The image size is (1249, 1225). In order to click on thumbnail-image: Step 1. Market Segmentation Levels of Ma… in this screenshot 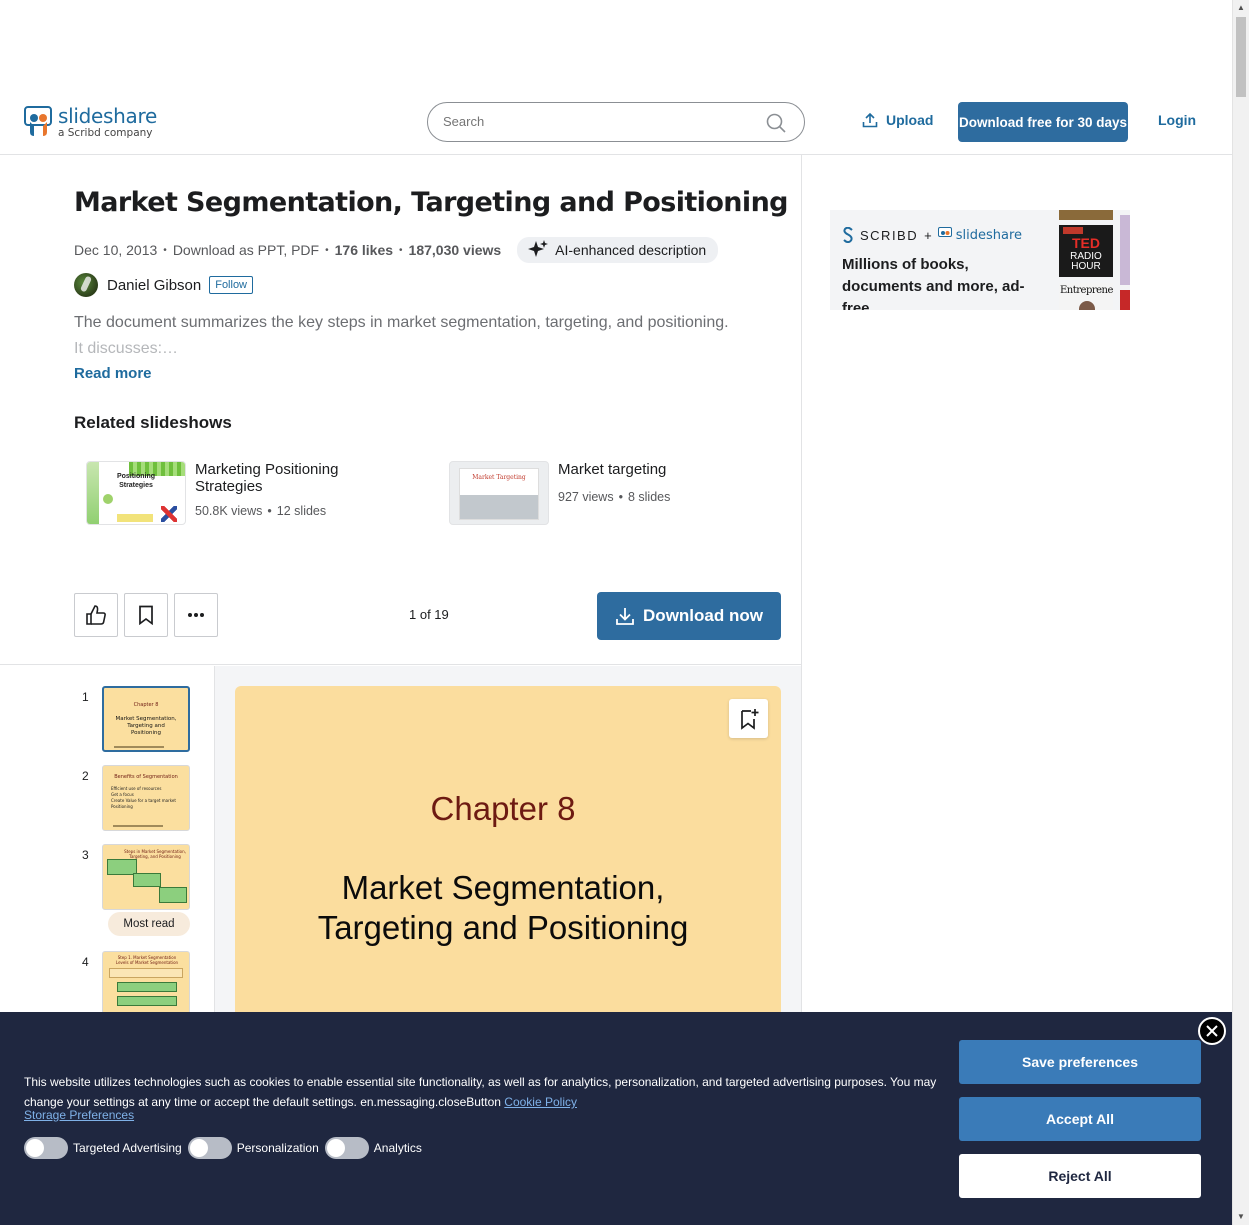, I will do `click(146, 984)`.